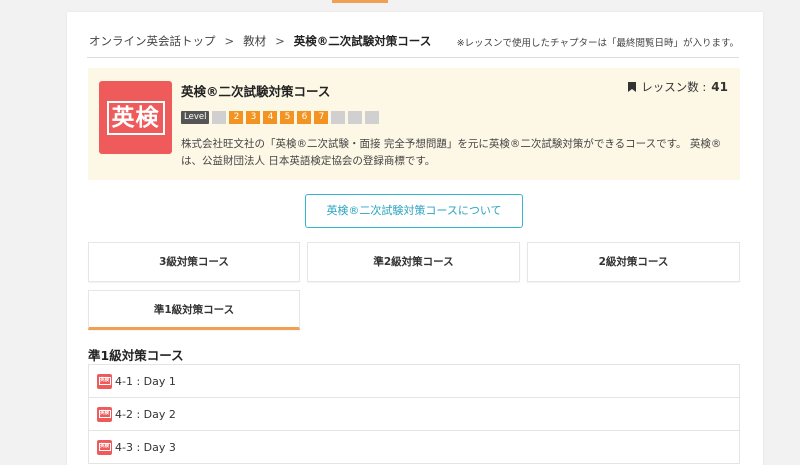 This screenshot has width=800, height=465. Describe the element at coordinates (287, 117) in the screenshot. I see `level-box: 5` at that location.